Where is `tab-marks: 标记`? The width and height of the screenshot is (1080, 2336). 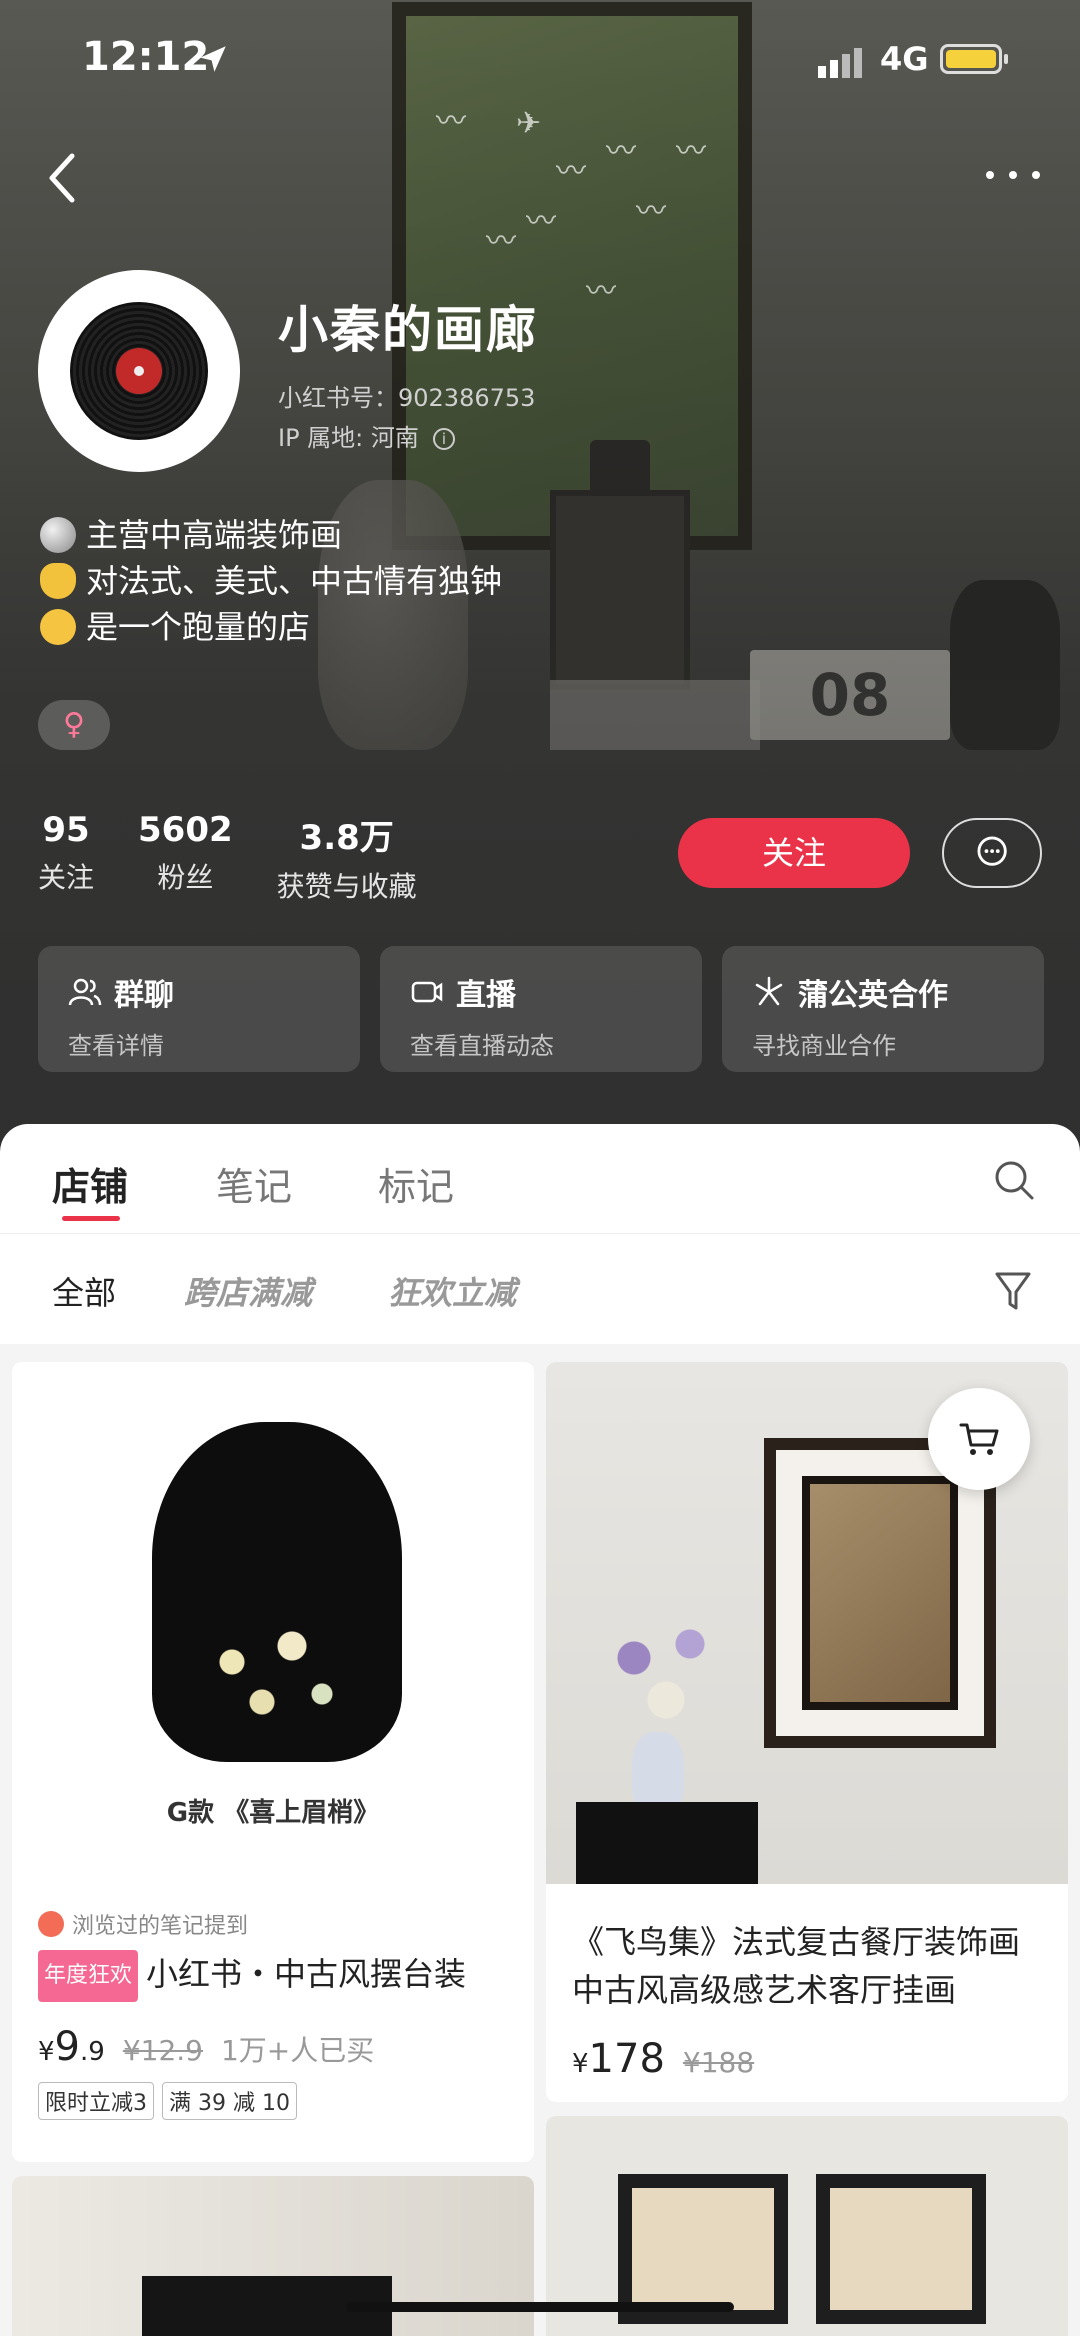
tab-marks: 标记 is located at coordinates (416, 1183).